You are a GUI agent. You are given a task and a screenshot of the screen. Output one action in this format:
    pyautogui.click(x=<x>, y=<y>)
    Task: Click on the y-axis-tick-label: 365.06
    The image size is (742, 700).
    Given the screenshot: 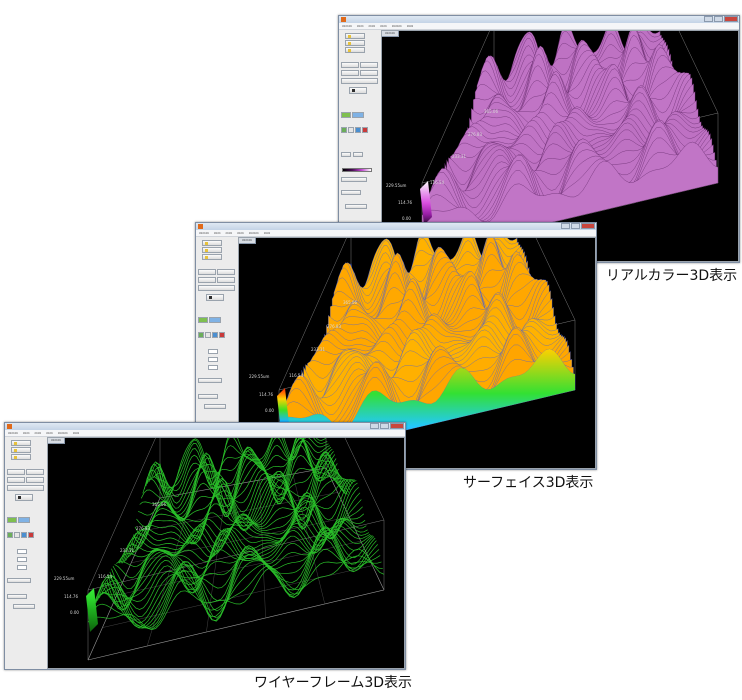 What is the action you would take?
    pyautogui.click(x=350, y=302)
    